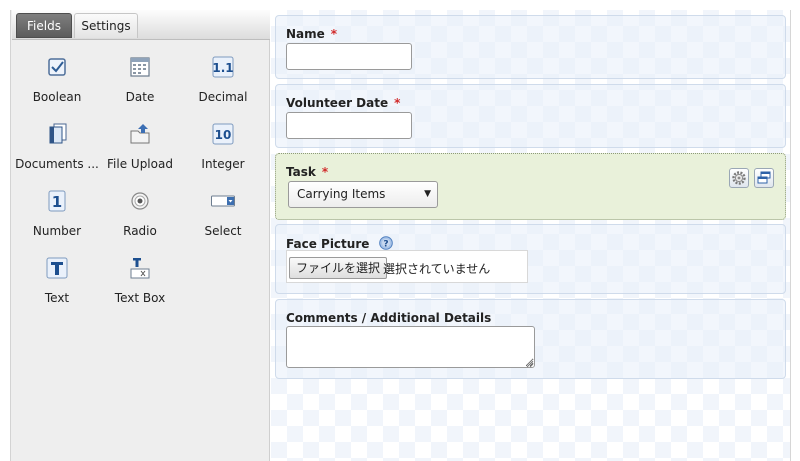  I want to click on field-label-comments: Comments / Additional Details, so click(389, 318).